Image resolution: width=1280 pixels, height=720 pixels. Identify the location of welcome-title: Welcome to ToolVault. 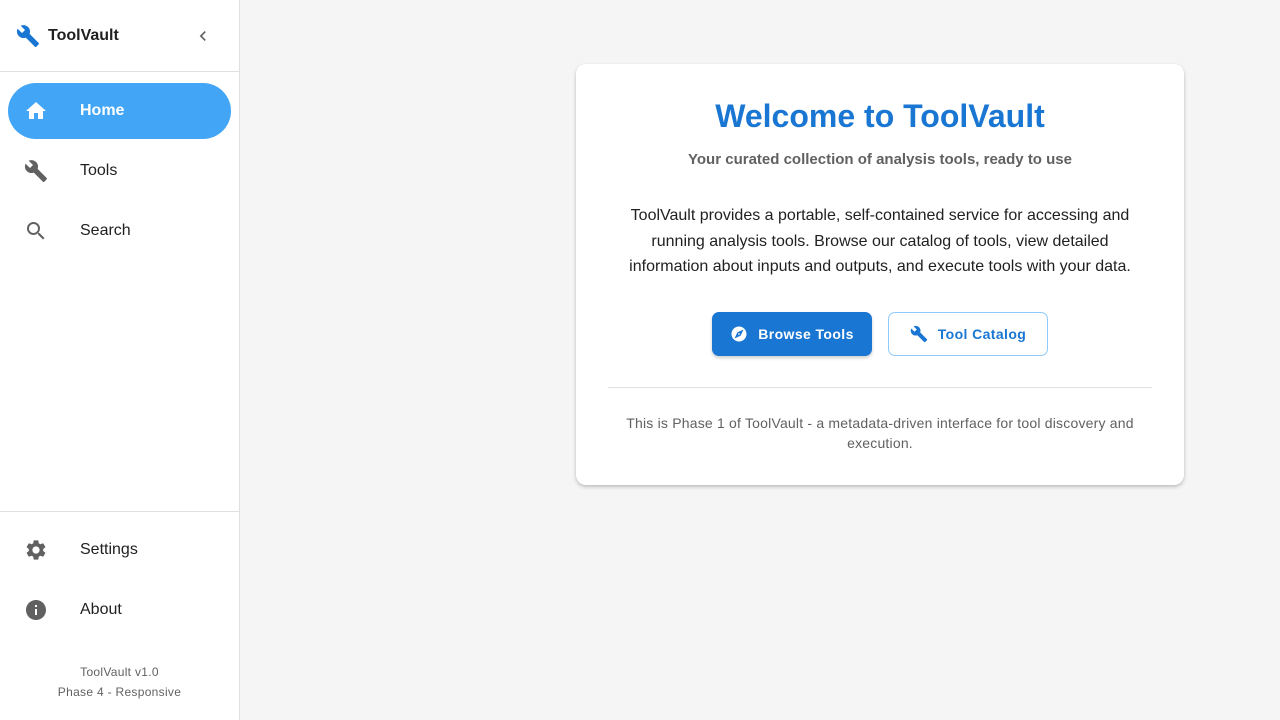
(880, 116).